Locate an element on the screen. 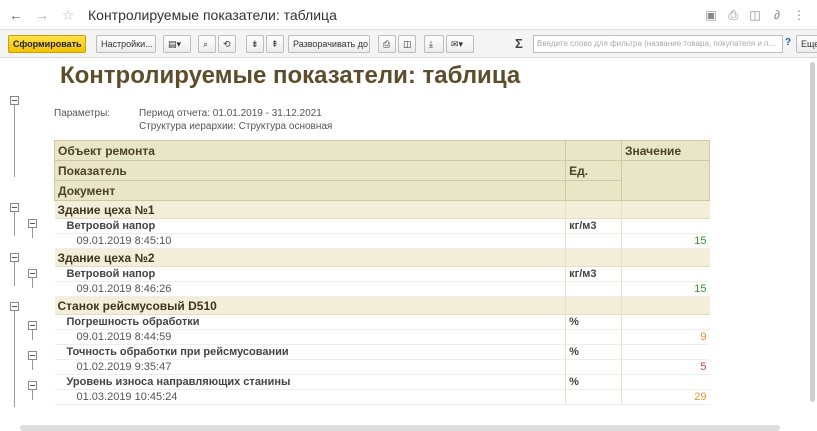 The height and width of the screenshot is (431, 817). horizontal-scrollbar is located at coordinates (400, 428).